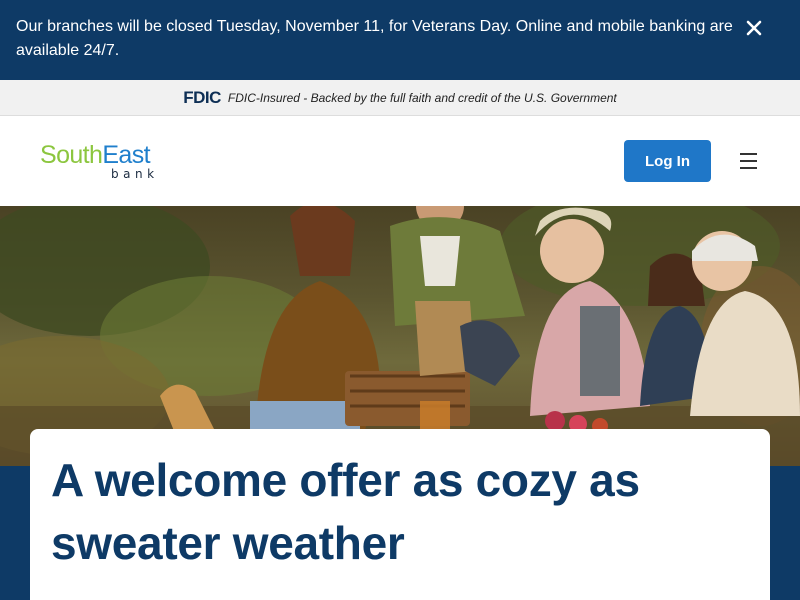  Describe the element at coordinates (135, 174) in the screenshot. I see `logo-subtitle: bank` at that location.